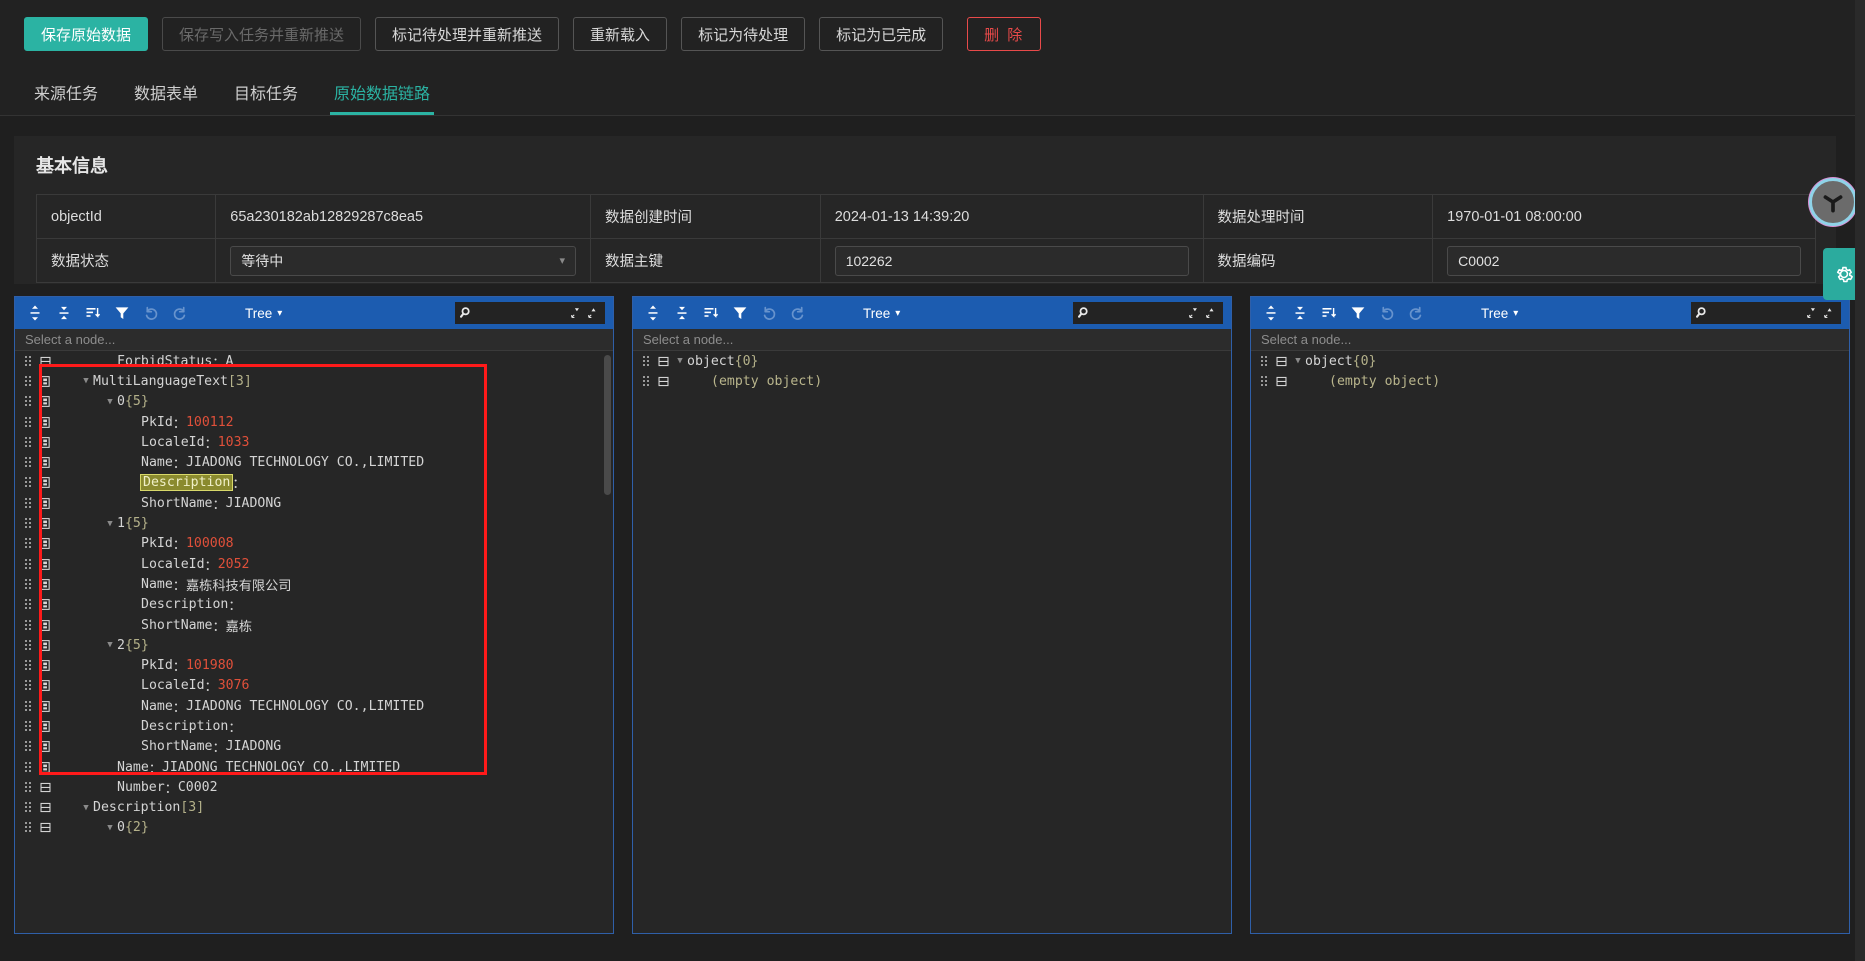  I want to click on data-code-input-wrap, so click(1624, 260).